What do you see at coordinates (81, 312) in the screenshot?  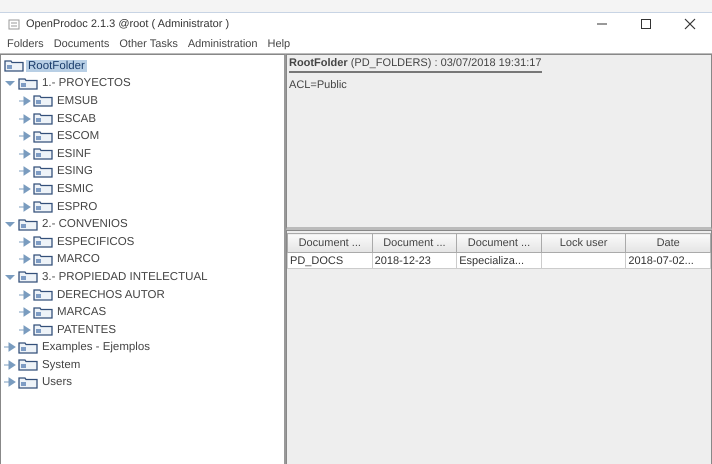 I see `tree-item: MARCAS` at bounding box center [81, 312].